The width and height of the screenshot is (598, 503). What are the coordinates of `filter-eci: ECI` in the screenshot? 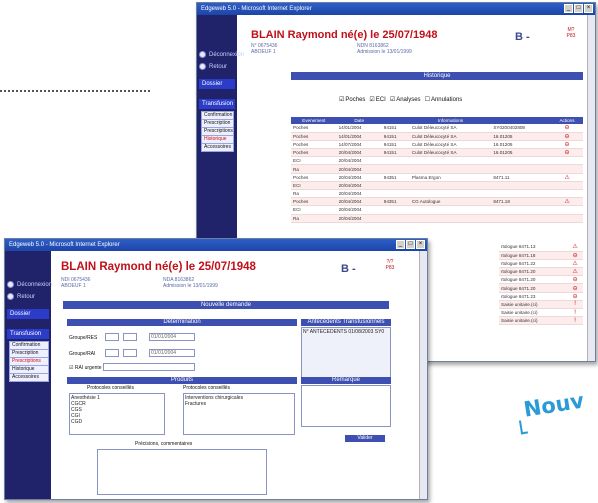 It's located at (377, 99).